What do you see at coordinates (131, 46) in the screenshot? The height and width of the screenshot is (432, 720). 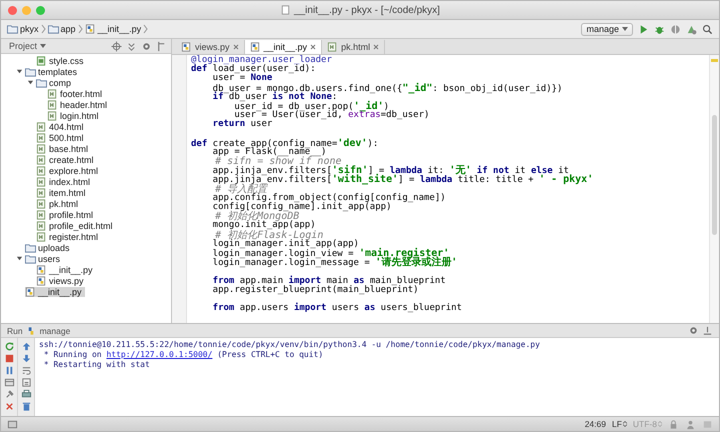 I see `collapse-icon` at bounding box center [131, 46].